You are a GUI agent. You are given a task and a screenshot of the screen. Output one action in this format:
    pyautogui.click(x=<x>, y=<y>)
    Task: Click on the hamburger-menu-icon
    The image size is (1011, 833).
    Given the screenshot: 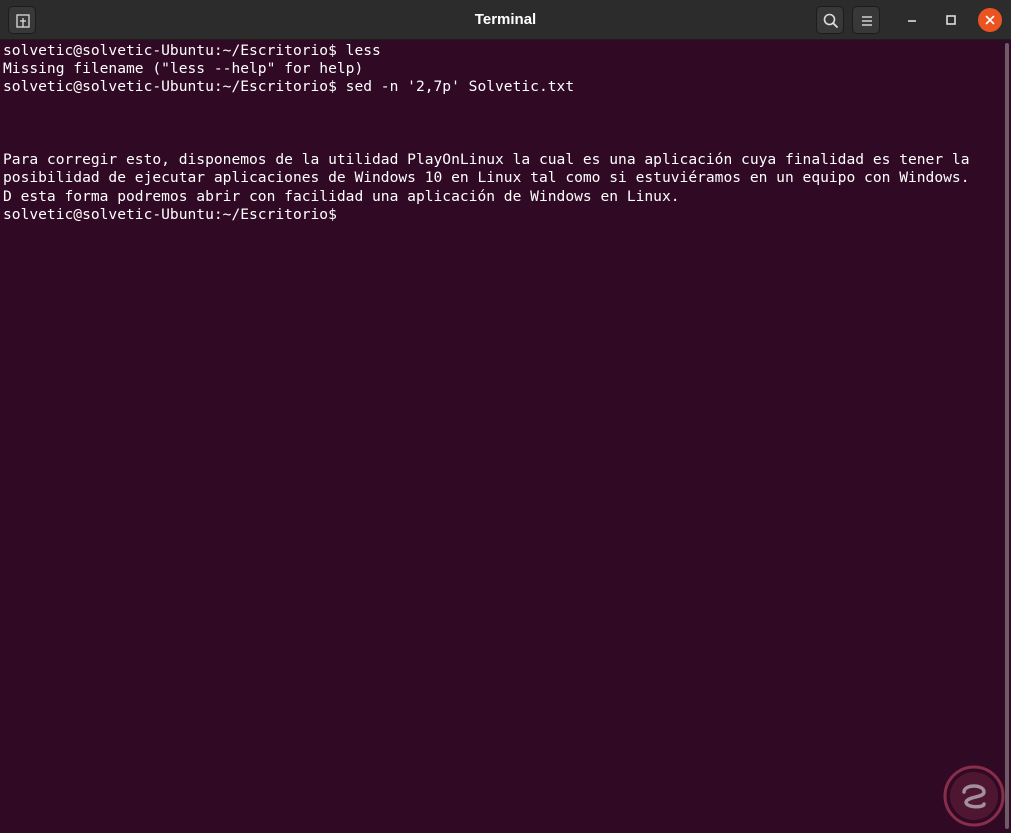 What is the action you would take?
    pyautogui.click(x=867, y=21)
    